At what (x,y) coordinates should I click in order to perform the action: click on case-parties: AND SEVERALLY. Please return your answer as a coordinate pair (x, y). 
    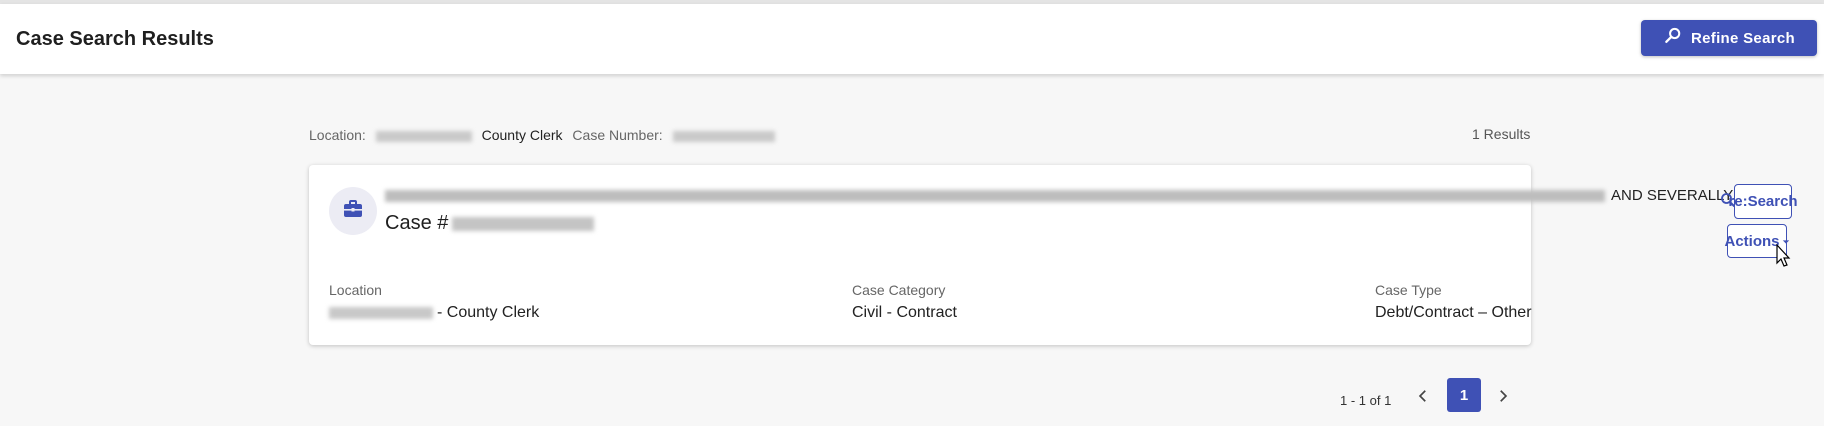
    Looking at the image, I should click on (1085, 197).